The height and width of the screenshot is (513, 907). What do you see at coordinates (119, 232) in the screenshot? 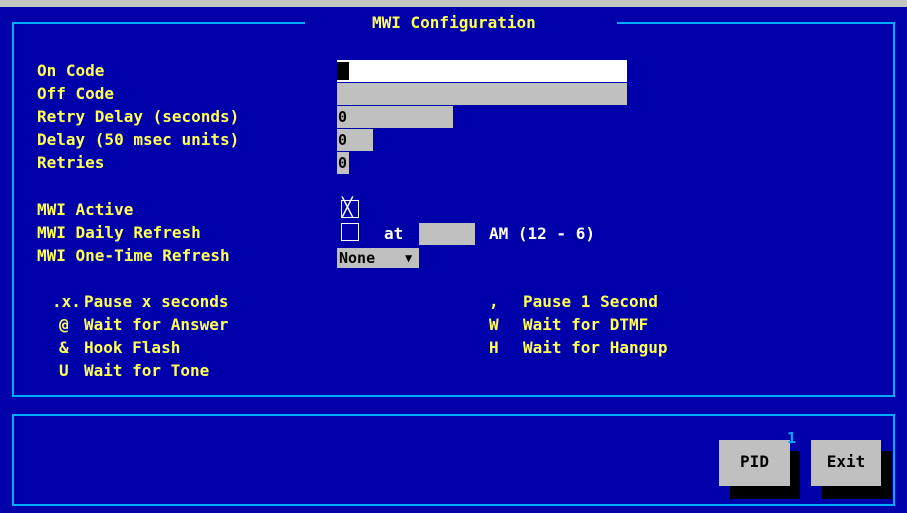
I see `mwi-daily-refresh-label: MWI Daily Refresh` at bounding box center [119, 232].